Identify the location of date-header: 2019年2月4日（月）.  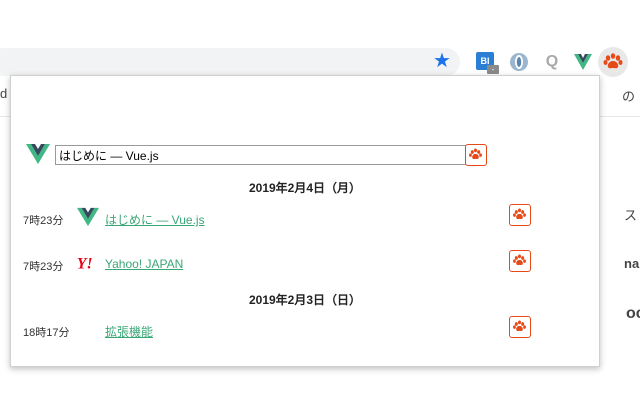
(305, 188).